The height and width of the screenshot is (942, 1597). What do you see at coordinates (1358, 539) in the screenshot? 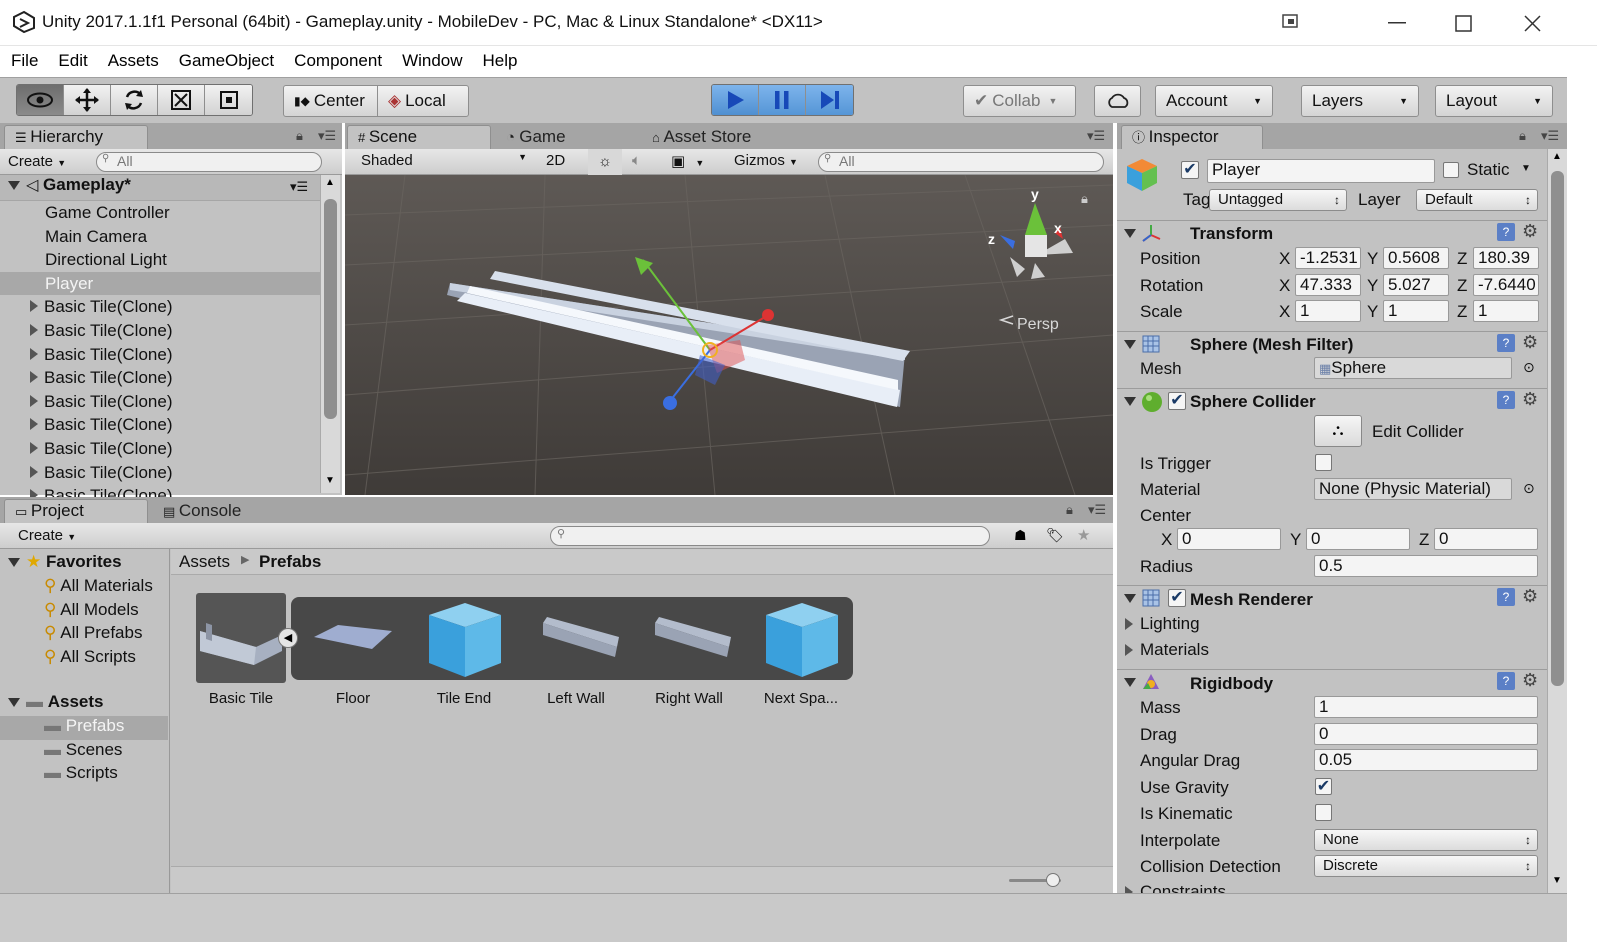
I see `center-y-field: 0` at bounding box center [1358, 539].